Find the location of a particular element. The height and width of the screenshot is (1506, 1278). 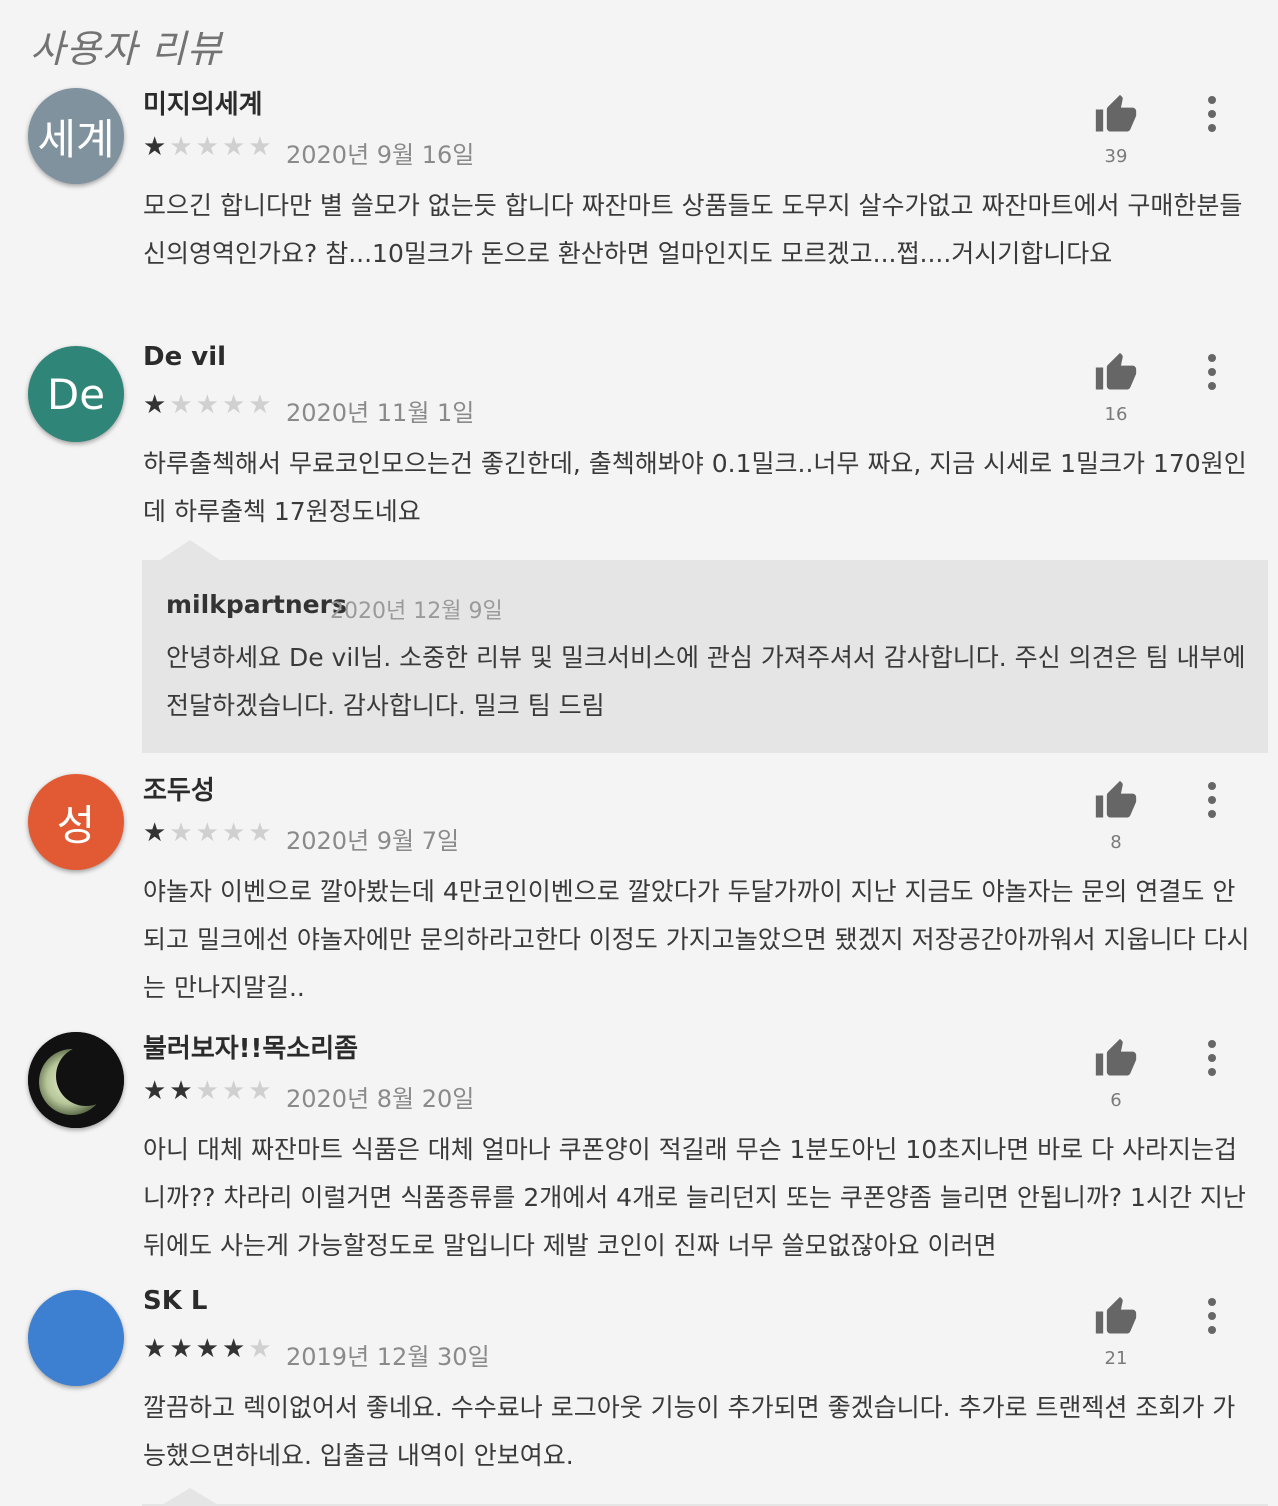

reply-author: milkpartners is located at coordinates (256, 604).